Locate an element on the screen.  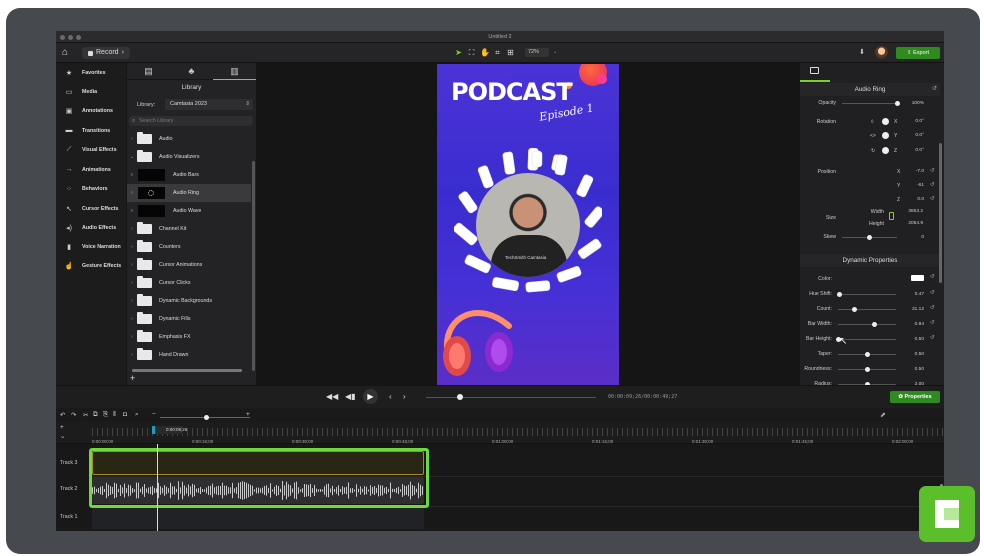
count-slider-knob is located at coordinates (854, 309).